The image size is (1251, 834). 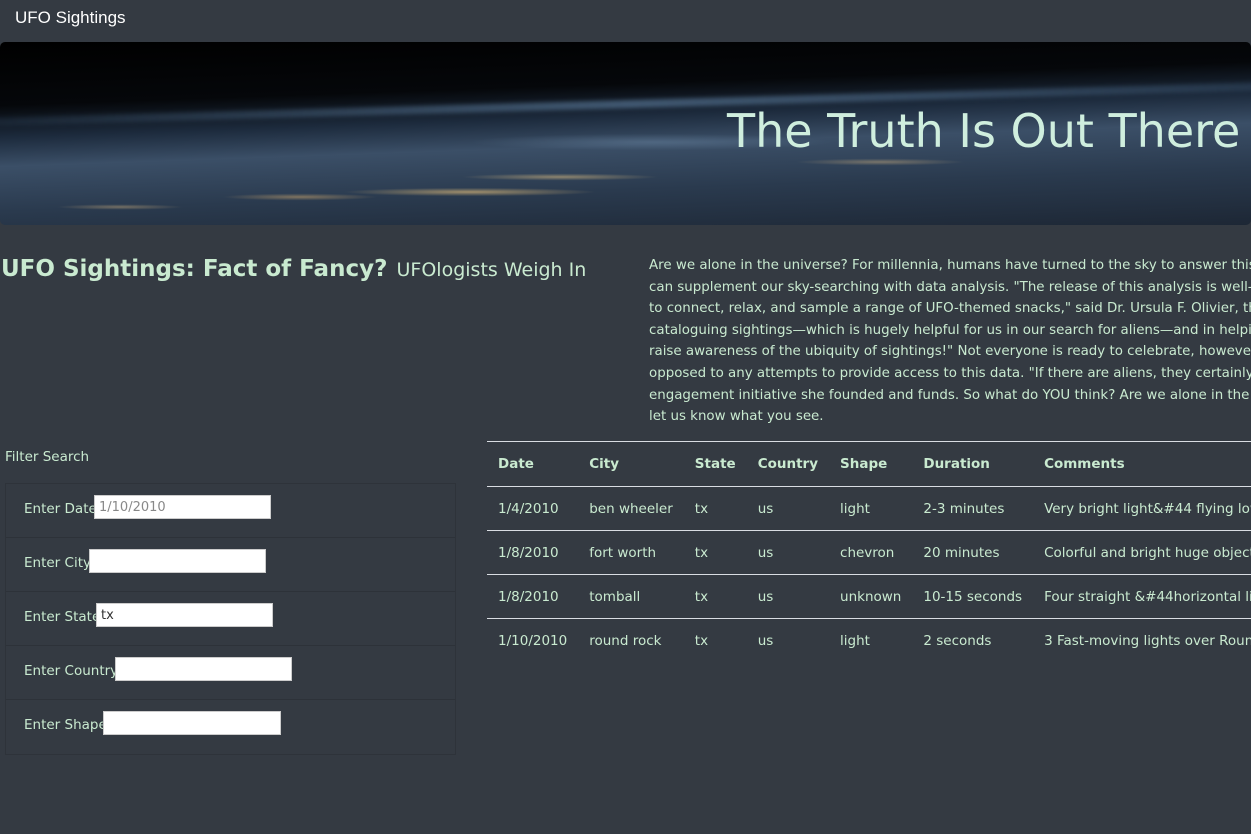 What do you see at coordinates (736, 417) in the screenshot?
I see `article-line: let us know what you see.` at bounding box center [736, 417].